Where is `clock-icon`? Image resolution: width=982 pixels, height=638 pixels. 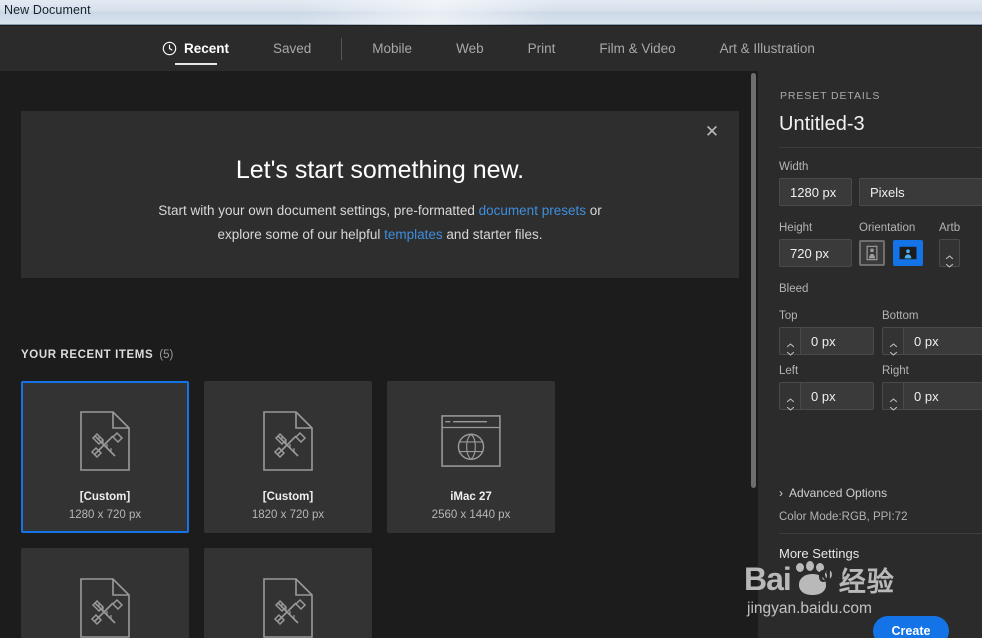
clock-icon is located at coordinates (169, 48).